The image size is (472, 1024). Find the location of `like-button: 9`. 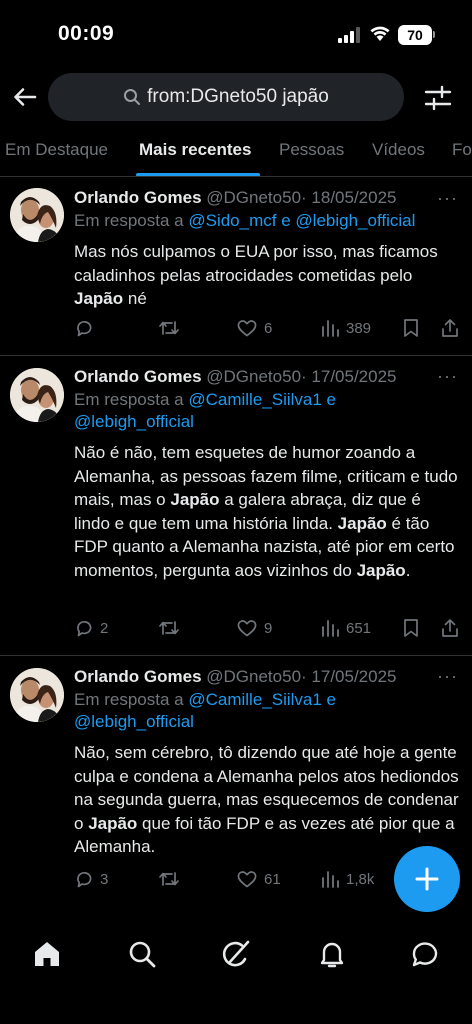

like-button: 9 is located at coordinates (254, 628).